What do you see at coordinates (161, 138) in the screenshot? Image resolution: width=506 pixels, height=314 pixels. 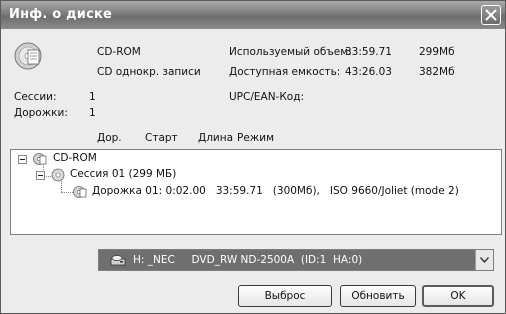 I see `column-start: Старт` at bounding box center [161, 138].